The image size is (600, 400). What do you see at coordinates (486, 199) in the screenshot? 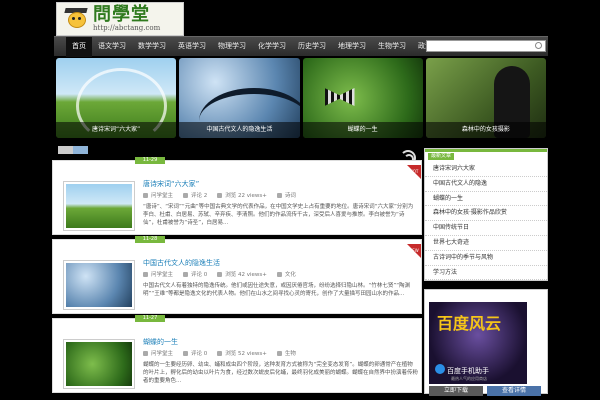
I see `sidebar-link: 蝴蝶的一生` at bounding box center [486, 199].